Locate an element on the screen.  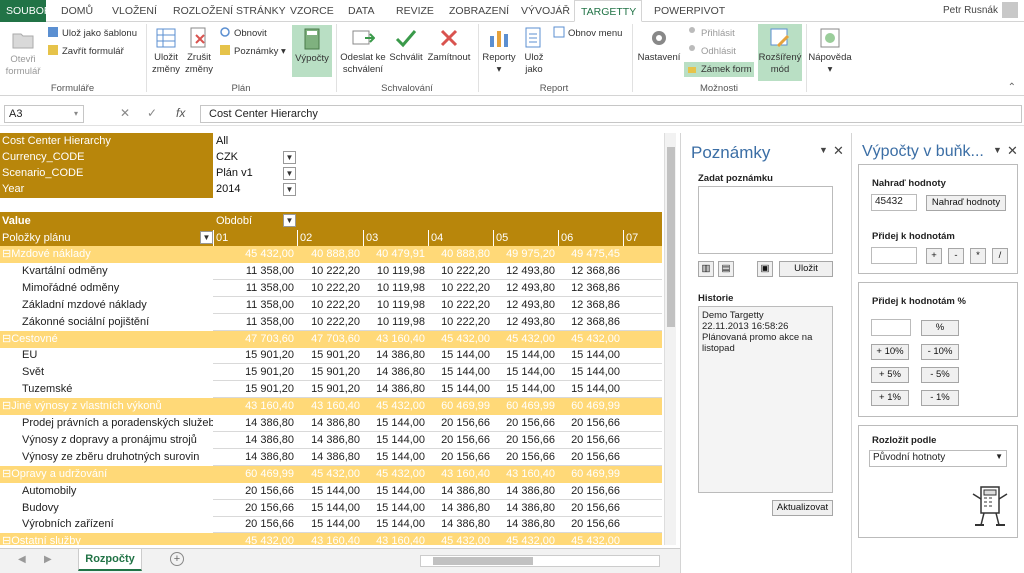
multiply-button: * is located at coordinates (978, 256).